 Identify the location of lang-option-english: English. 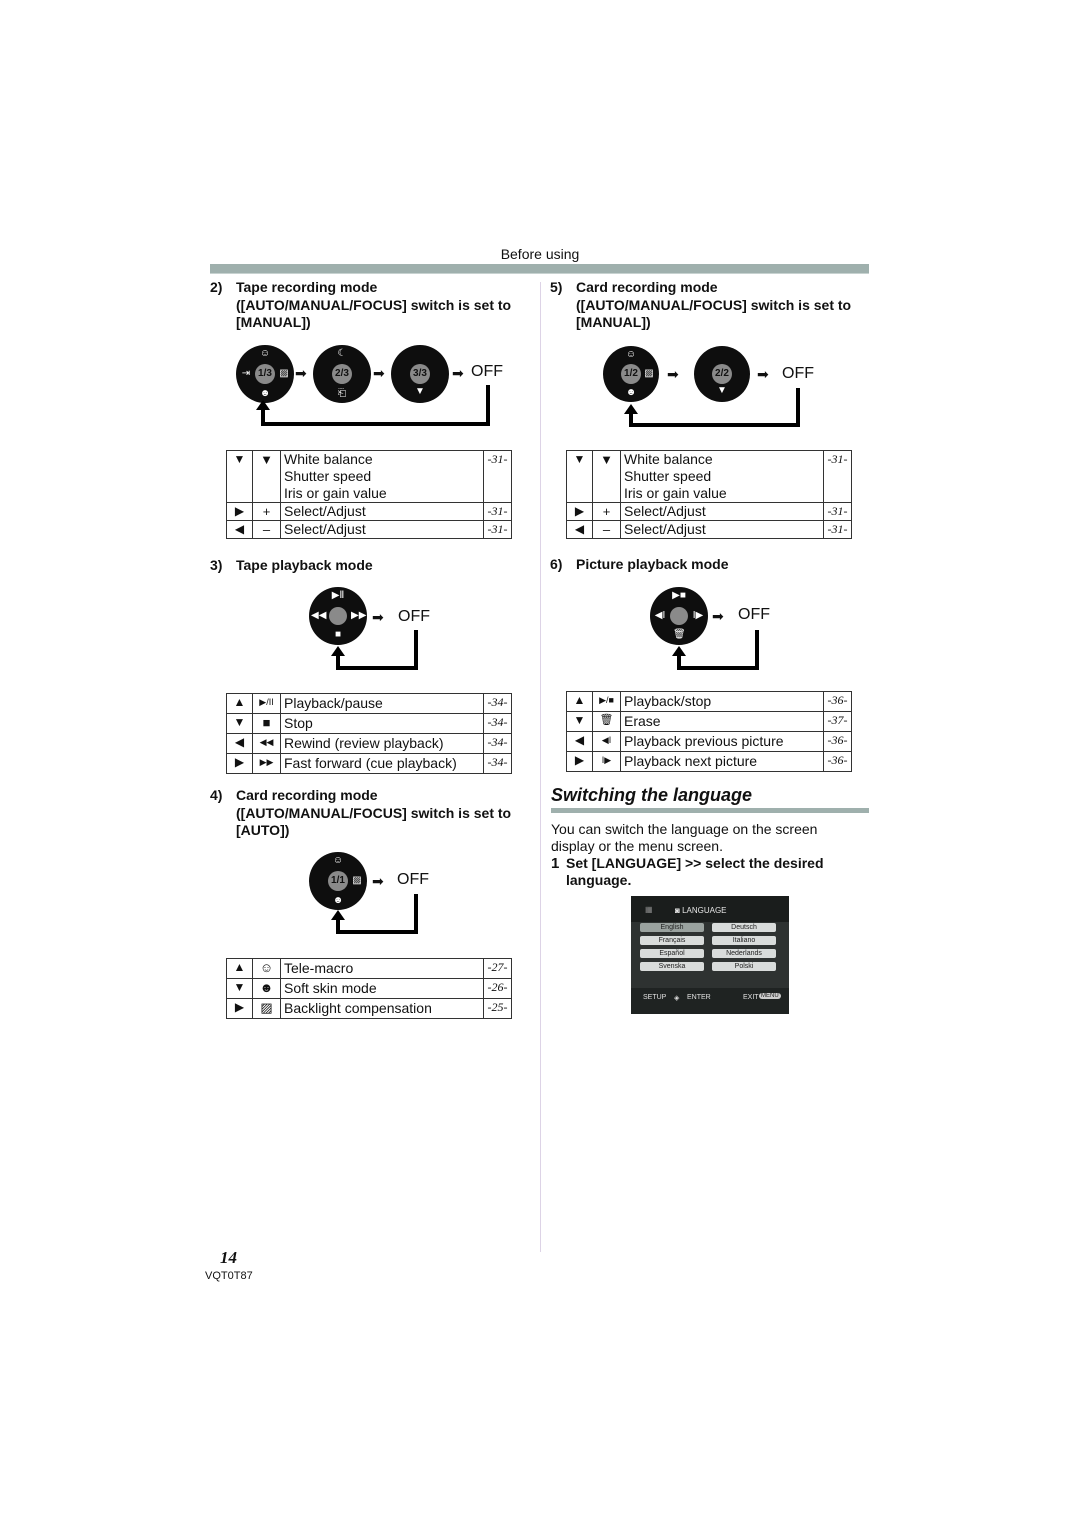
(672, 927).